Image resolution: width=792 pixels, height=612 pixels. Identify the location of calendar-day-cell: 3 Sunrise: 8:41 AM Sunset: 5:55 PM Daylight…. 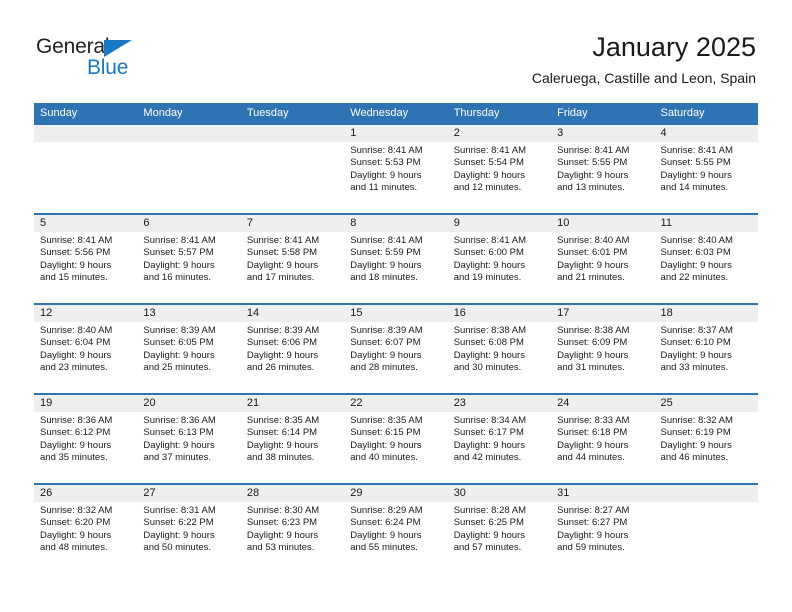
(603, 169).